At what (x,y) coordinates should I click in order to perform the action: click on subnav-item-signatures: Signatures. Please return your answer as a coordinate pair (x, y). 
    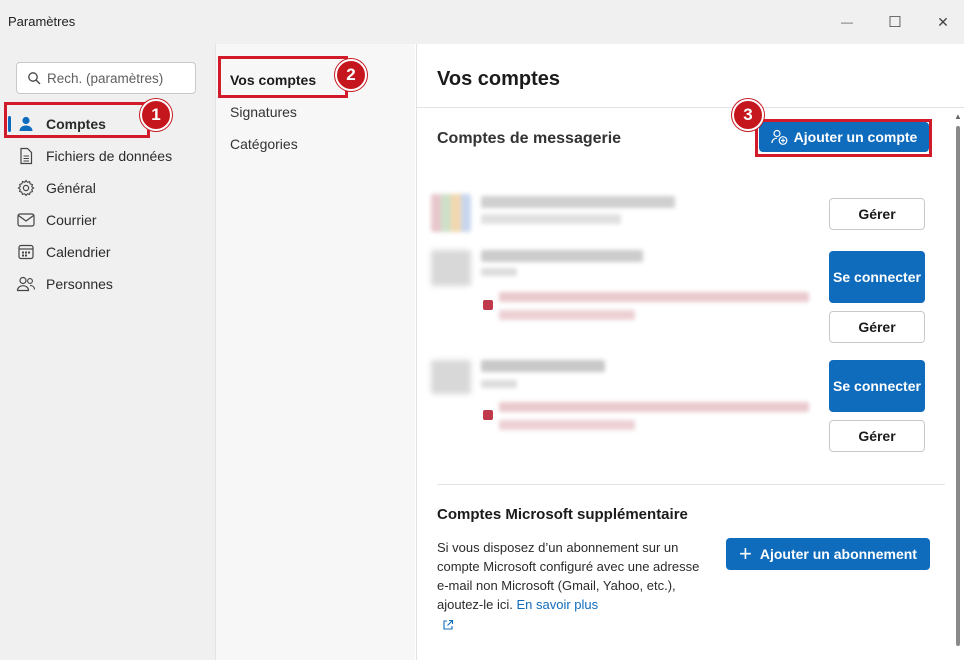
    Looking at the image, I should click on (263, 112).